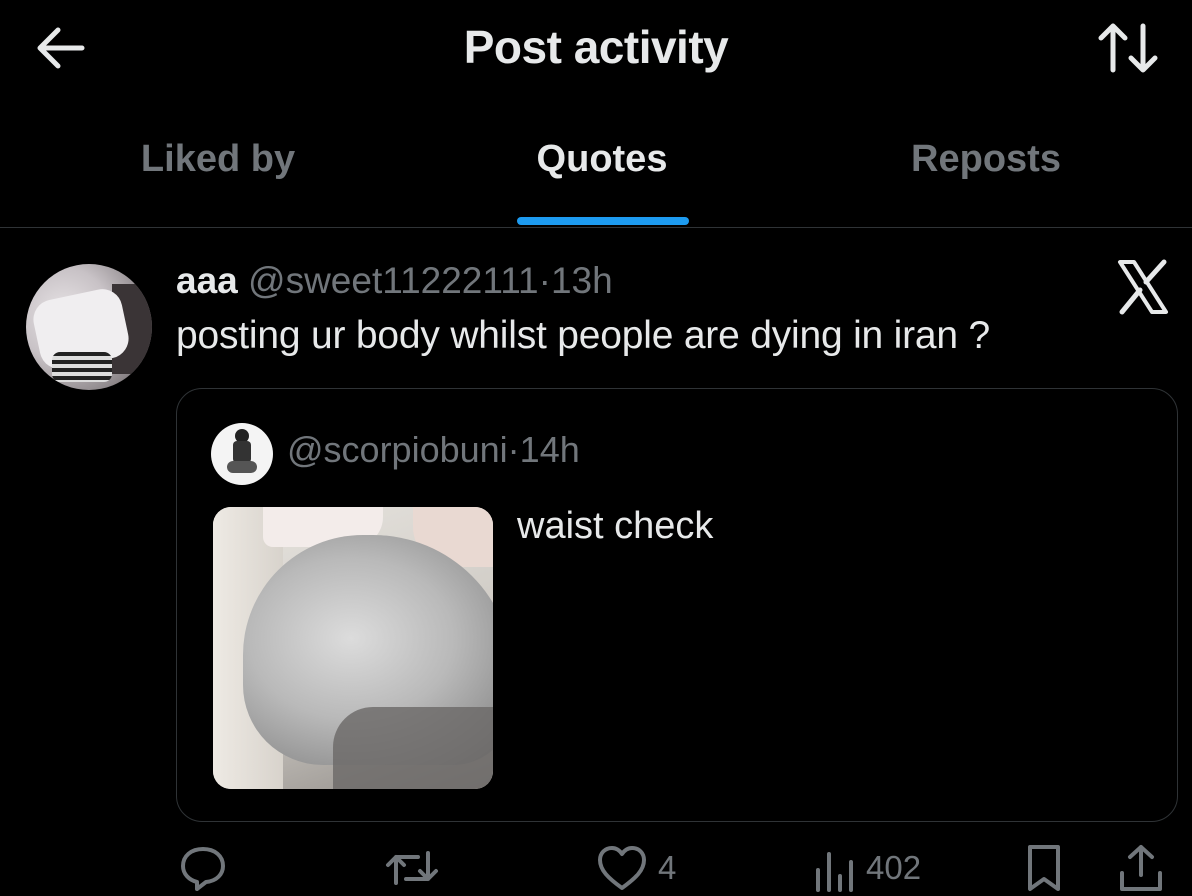 This screenshot has height=896, width=1192. I want to click on header: Post activity, so click(596, 48).